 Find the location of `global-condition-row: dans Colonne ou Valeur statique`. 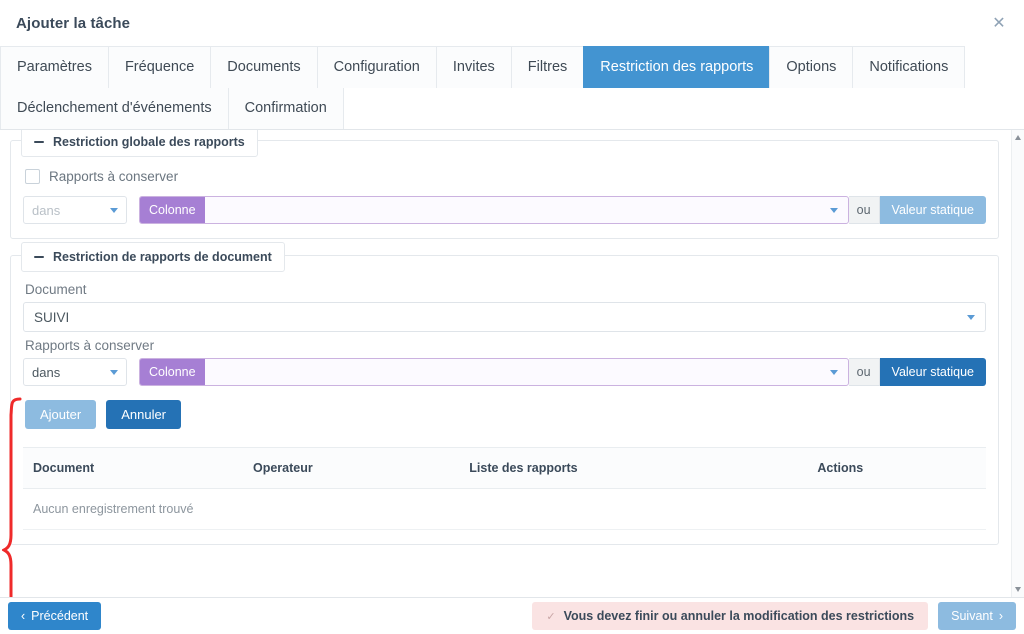

global-condition-row: dans Colonne ou Valeur statique is located at coordinates (504, 210).